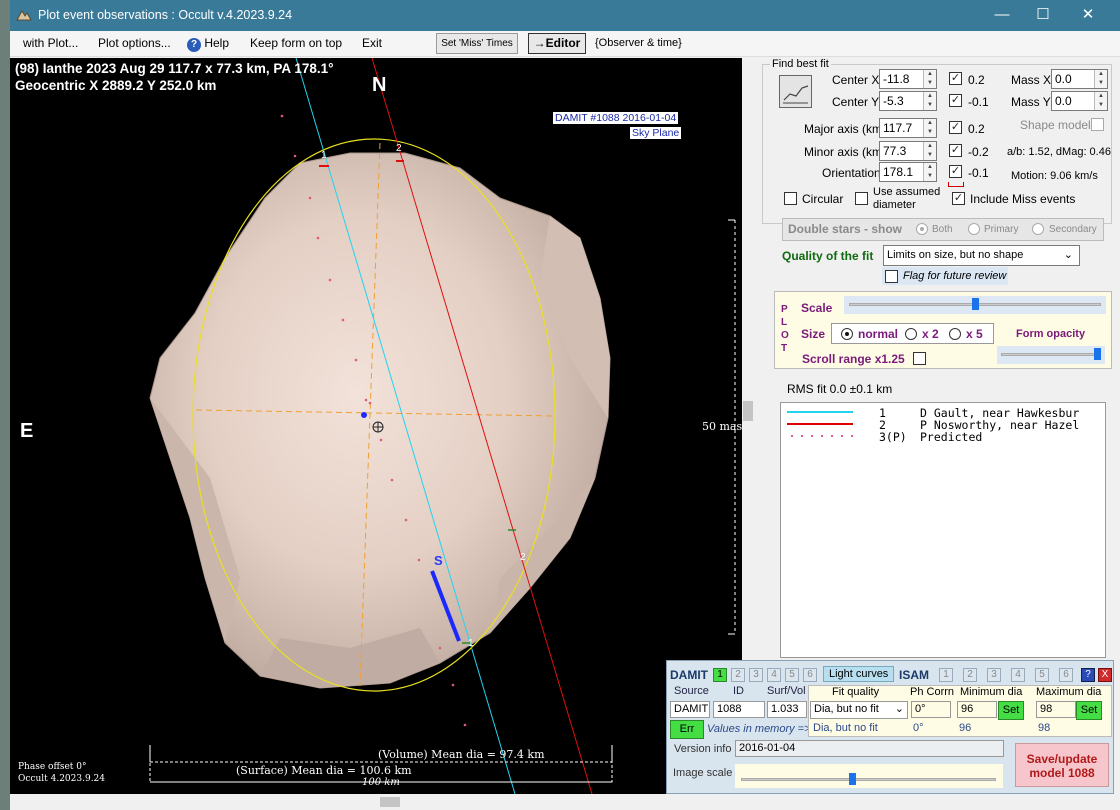 Image resolution: width=1120 pixels, height=810 pixels. Describe the element at coordinates (1089, 710) in the screenshot. I see `max-dia-set-button: Set` at that location.